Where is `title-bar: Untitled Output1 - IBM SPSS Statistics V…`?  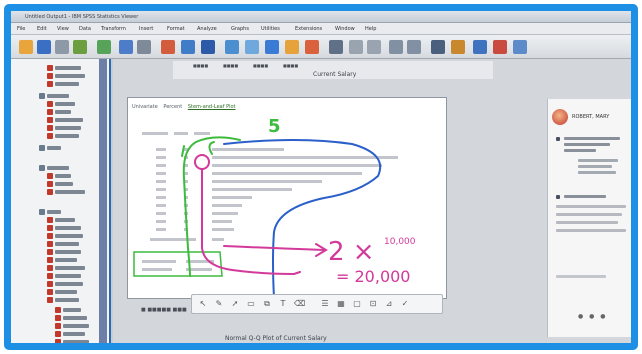 title-bar: Untitled Output1 - IBM SPSS Statistics V… is located at coordinates (321, 17).